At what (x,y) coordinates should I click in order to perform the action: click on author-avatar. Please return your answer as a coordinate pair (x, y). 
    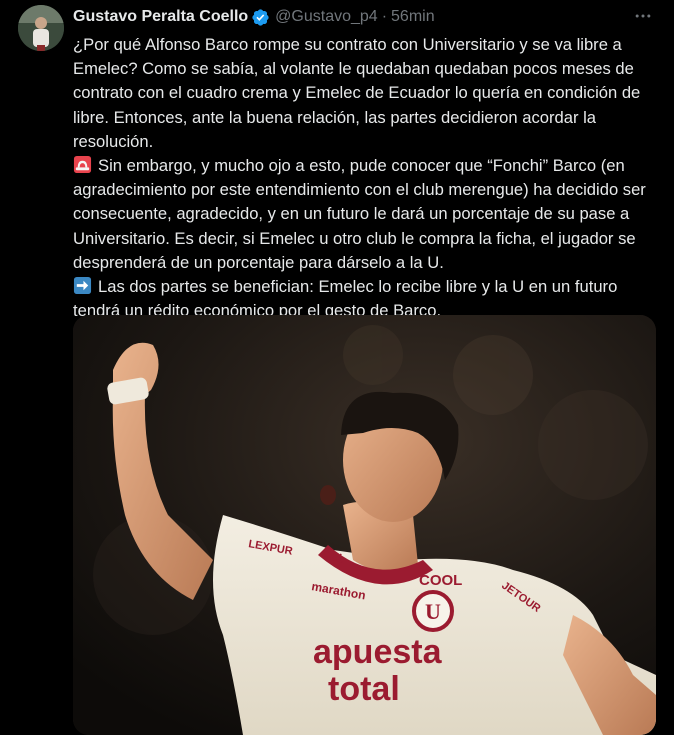
    Looking at the image, I should click on (41, 28).